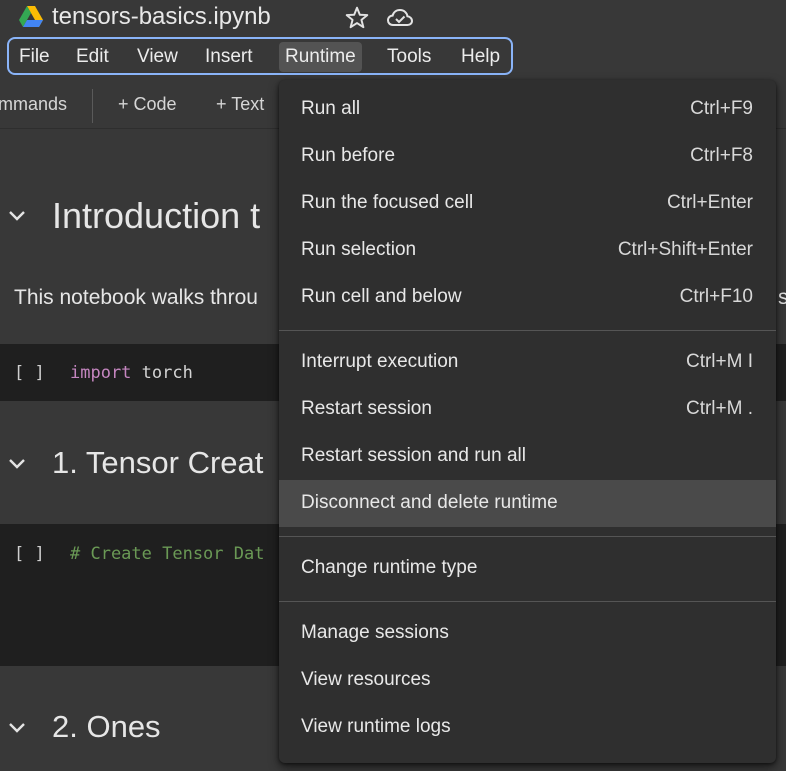 The image size is (786, 771). I want to click on intro-paragraph: This notebook walks throu, so click(136, 297).